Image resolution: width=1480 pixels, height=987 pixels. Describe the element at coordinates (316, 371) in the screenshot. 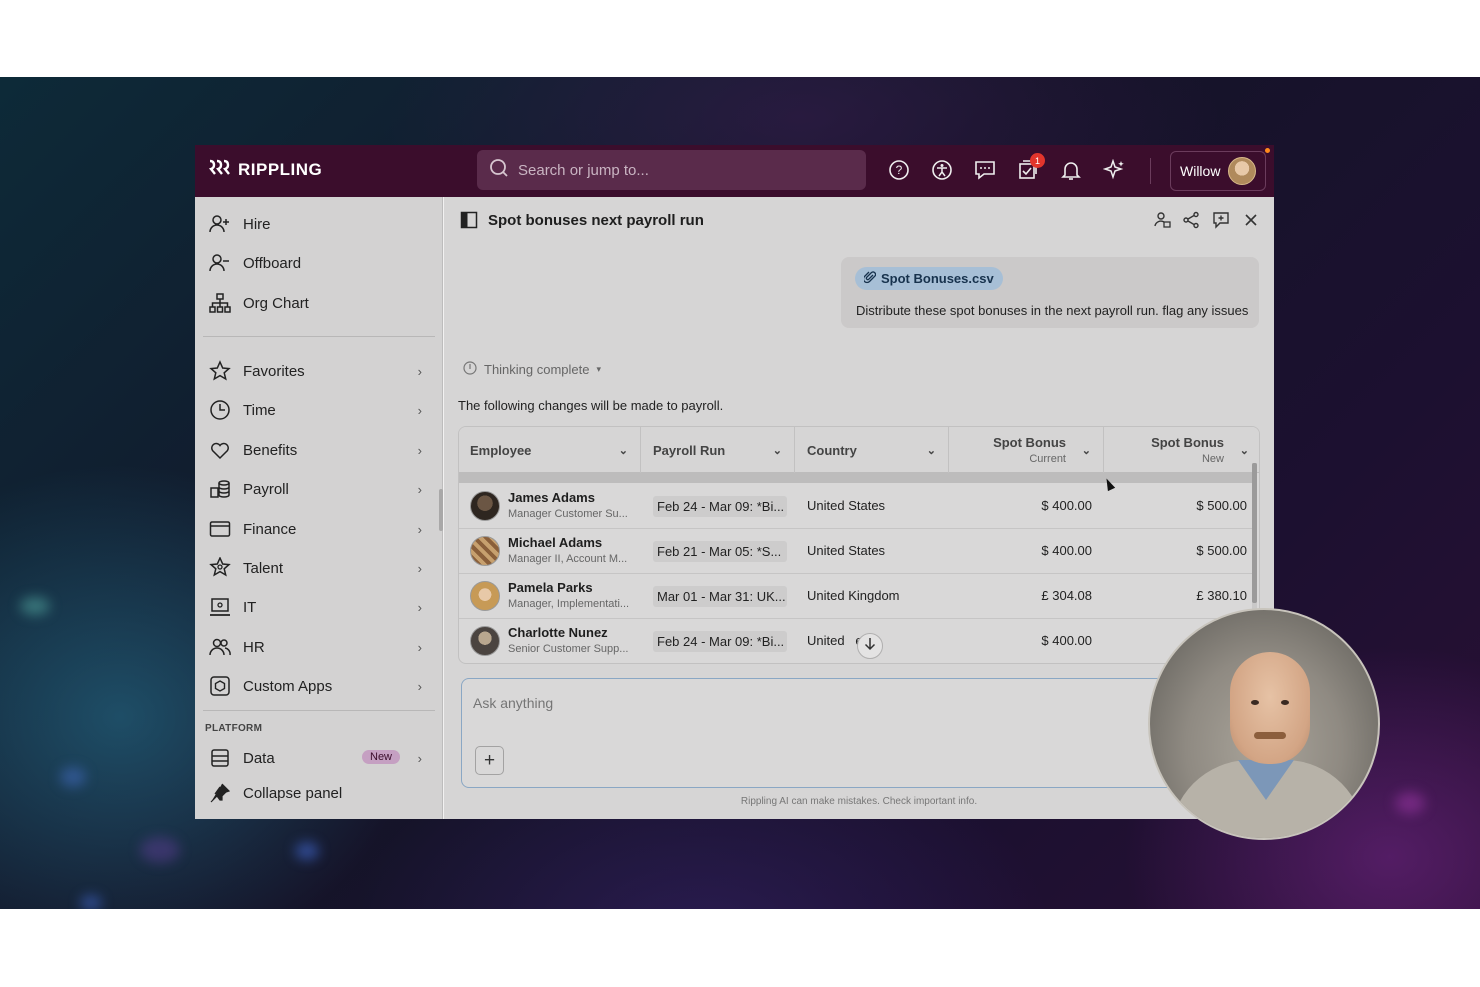

I see `sidebar-item-favorites: Favorites ›` at that location.